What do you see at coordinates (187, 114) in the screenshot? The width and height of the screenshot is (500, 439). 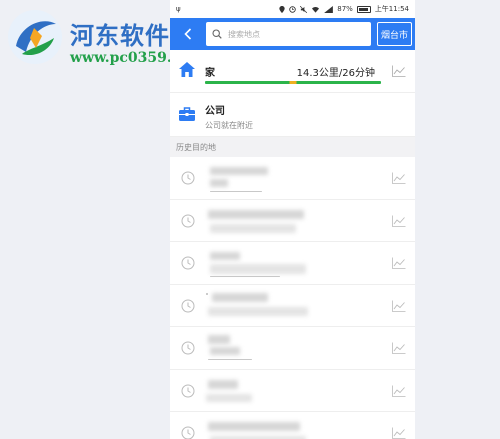 I see `briefcase-icon` at bounding box center [187, 114].